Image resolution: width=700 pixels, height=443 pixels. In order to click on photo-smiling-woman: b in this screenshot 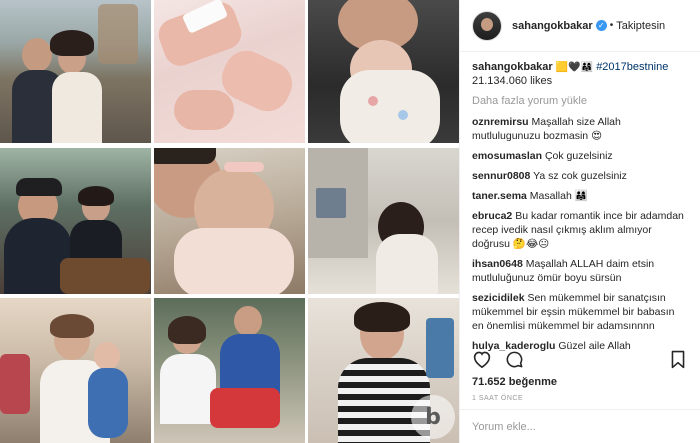, I will do `click(383, 370)`.